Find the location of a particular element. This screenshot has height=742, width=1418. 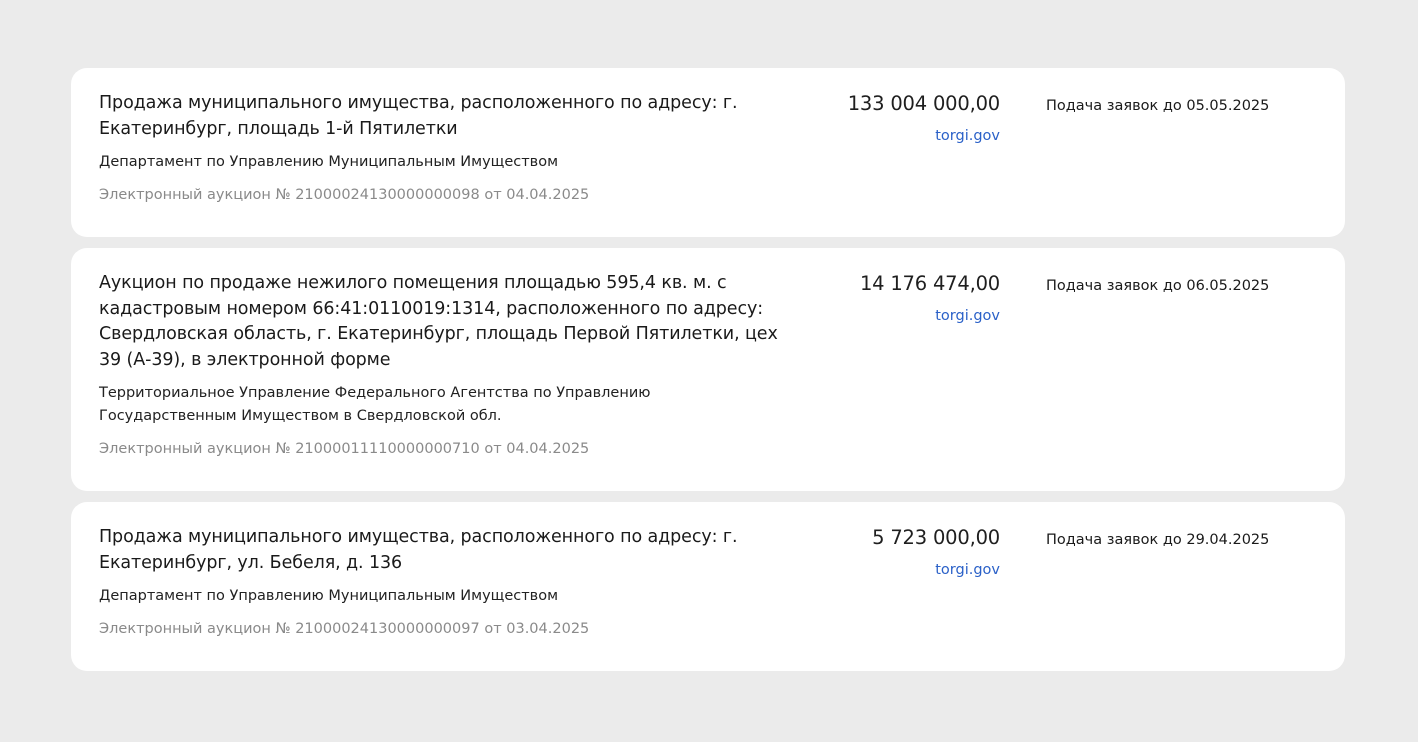

price-column: 5 723 000,00 torgi.gov is located at coordinates (936, 552).